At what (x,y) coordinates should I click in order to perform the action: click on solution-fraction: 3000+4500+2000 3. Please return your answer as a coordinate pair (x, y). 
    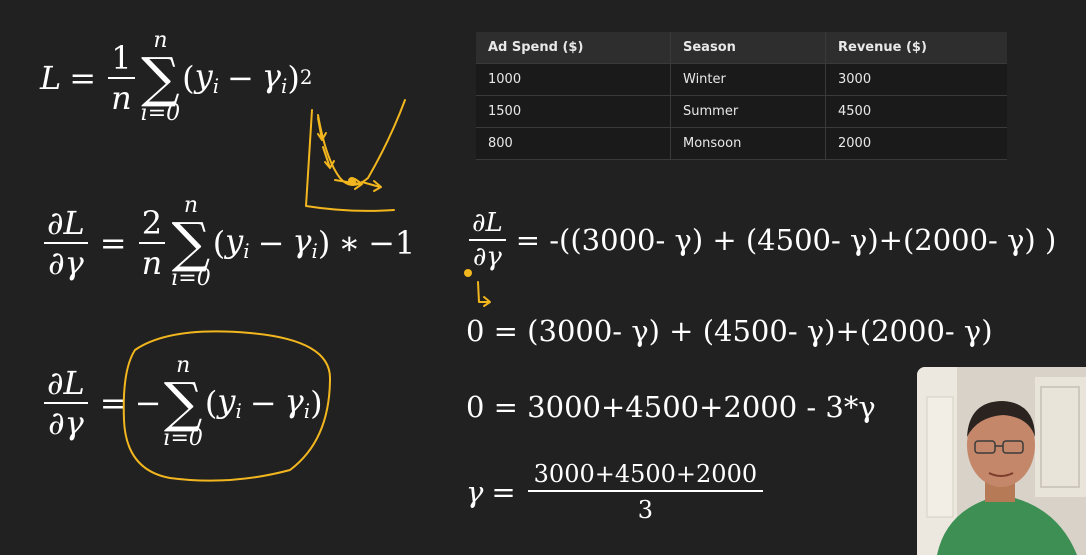
    Looking at the image, I should click on (645, 493).